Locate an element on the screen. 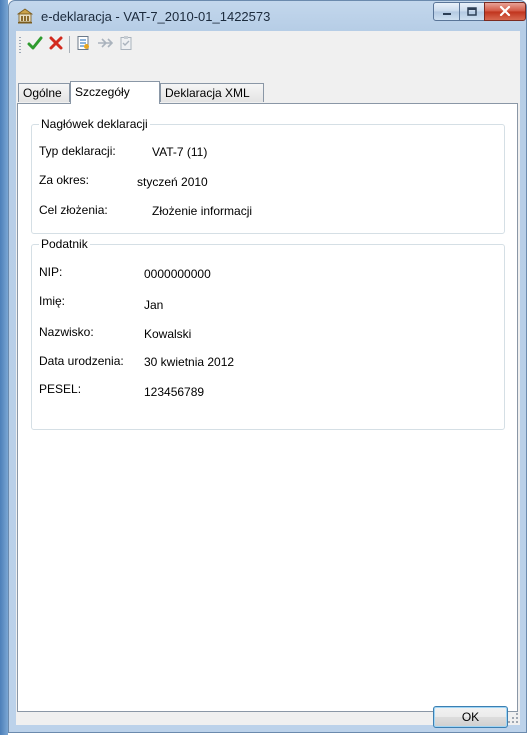  pesel-label: PESEL: is located at coordinates (60, 389).